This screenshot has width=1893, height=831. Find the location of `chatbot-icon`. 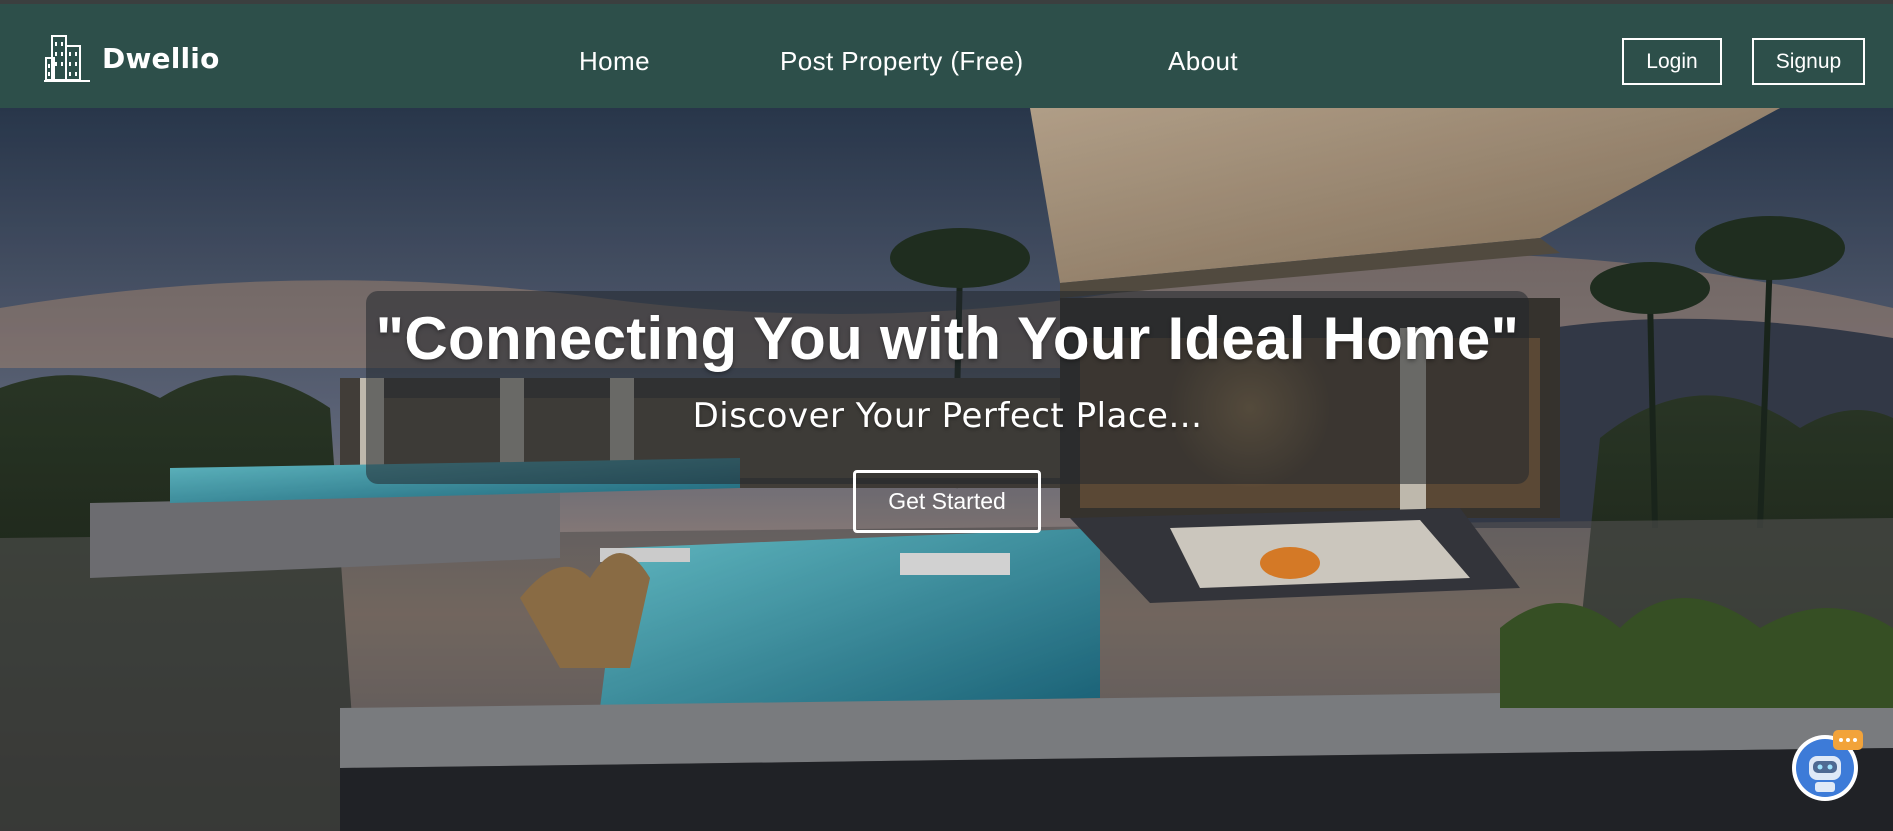

chatbot-icon is located at coordinates (1827, 765).